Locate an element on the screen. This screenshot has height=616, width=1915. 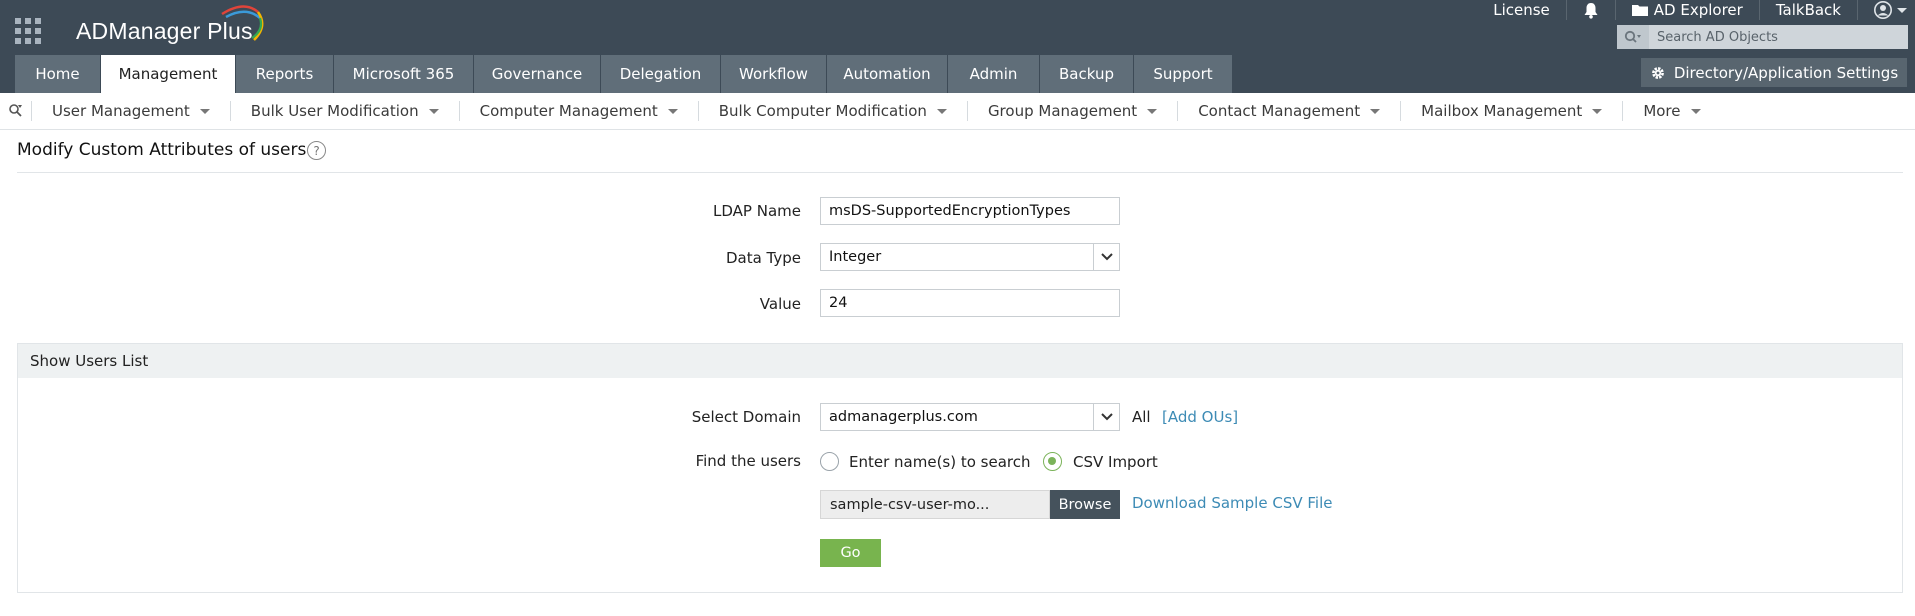
tab-automation: Automation is located at coordinates (887, 74).